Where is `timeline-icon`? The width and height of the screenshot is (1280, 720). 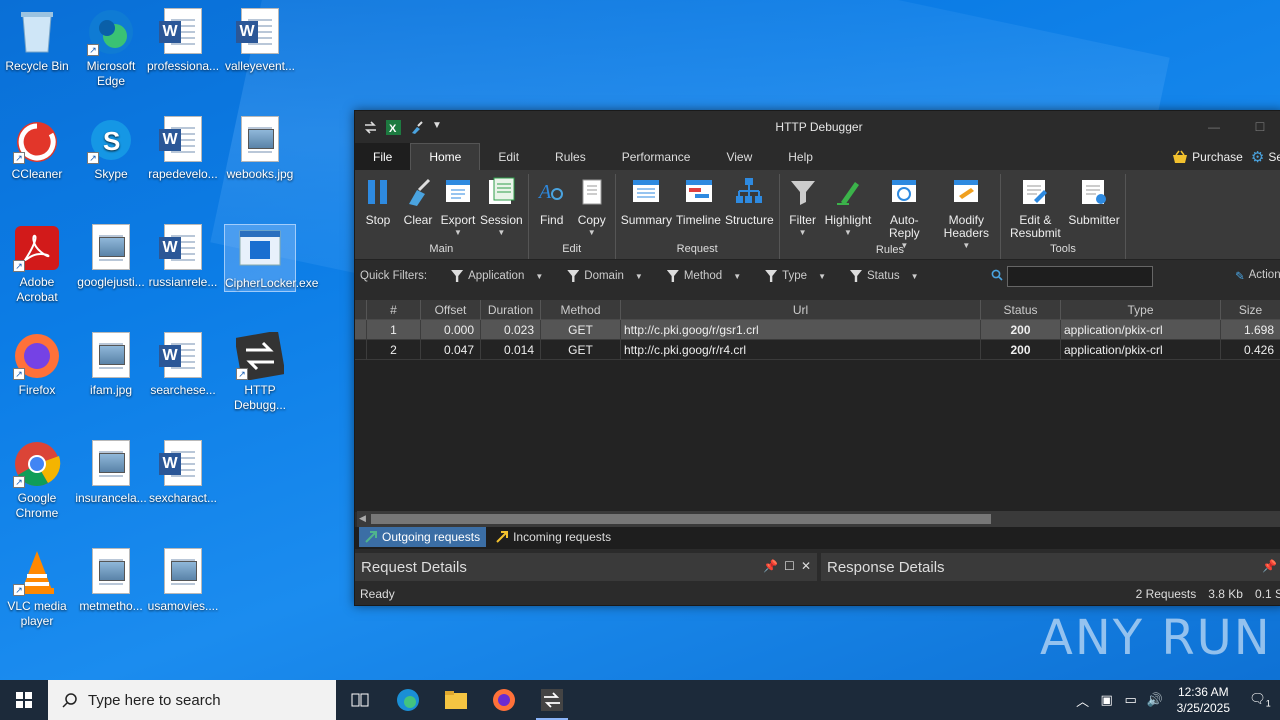 timeline-icon is located at coordinates (699, 192).